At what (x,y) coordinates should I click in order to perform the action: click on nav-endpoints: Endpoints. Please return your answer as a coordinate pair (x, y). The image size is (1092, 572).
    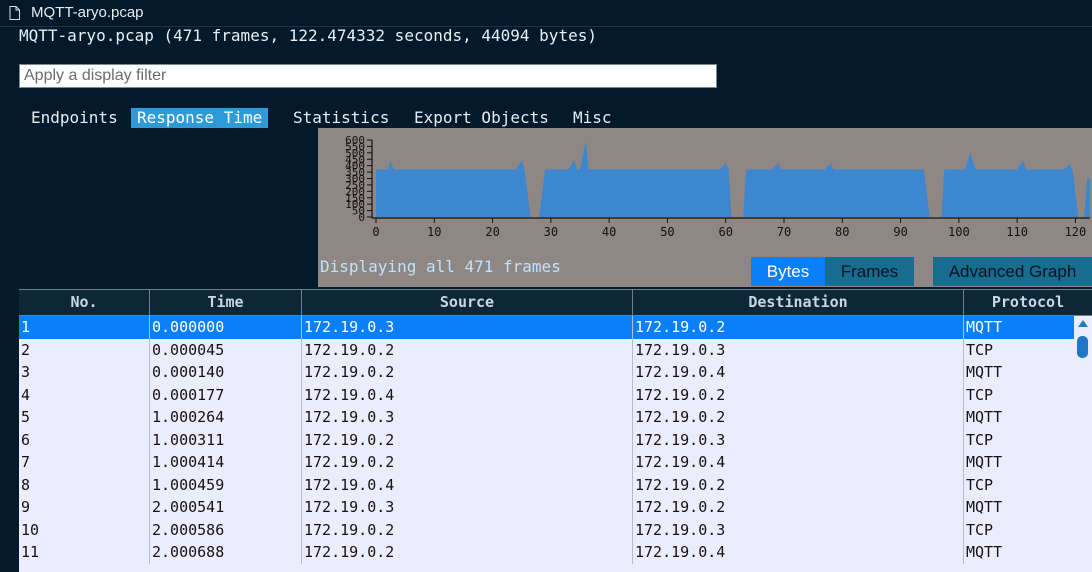
    Looking at the image, I should click on (74, 118).